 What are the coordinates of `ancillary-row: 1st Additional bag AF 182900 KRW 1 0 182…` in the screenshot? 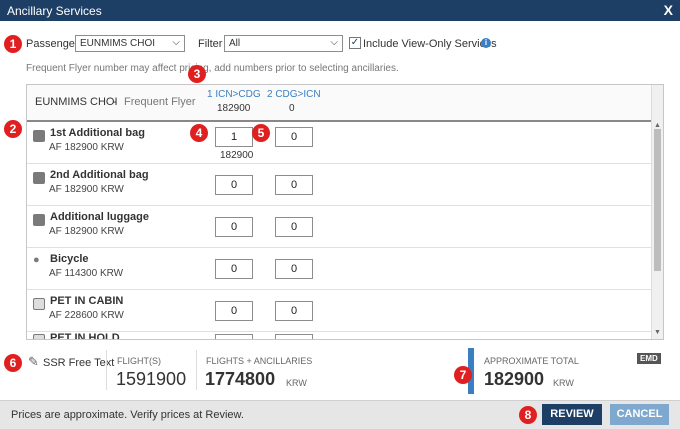 It's located at (339, 143).